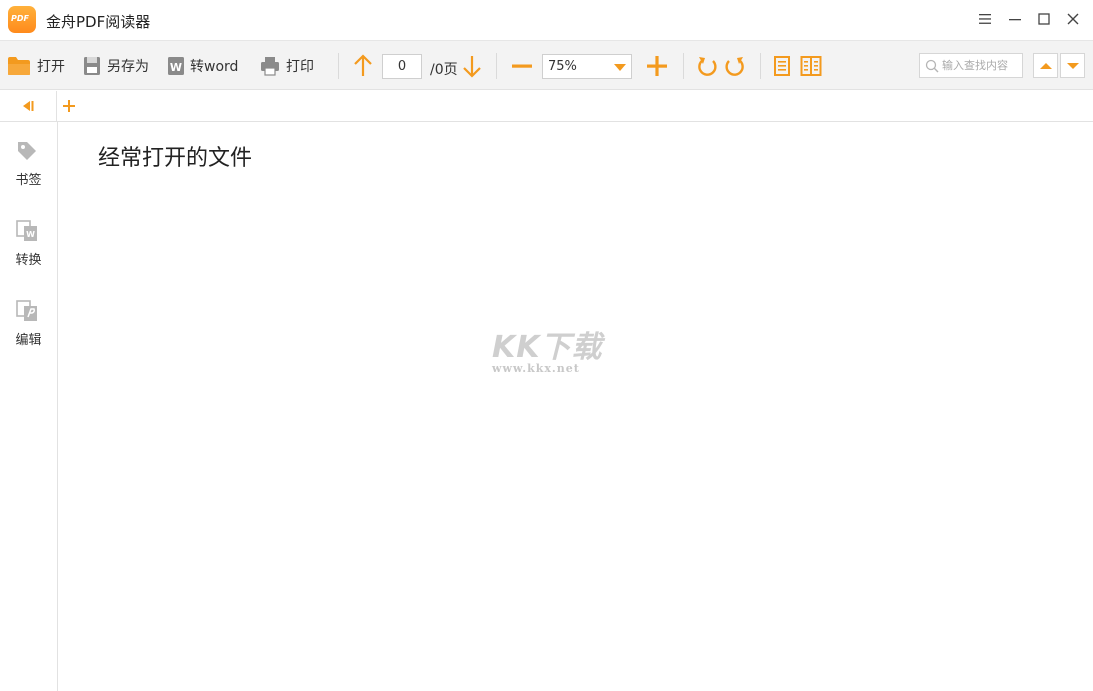 This screenshot has width=1093, height=691. Describe the element at coordinates (28, 180) in the screenshot. I see `sidebar-item-label: 书签` at that location.